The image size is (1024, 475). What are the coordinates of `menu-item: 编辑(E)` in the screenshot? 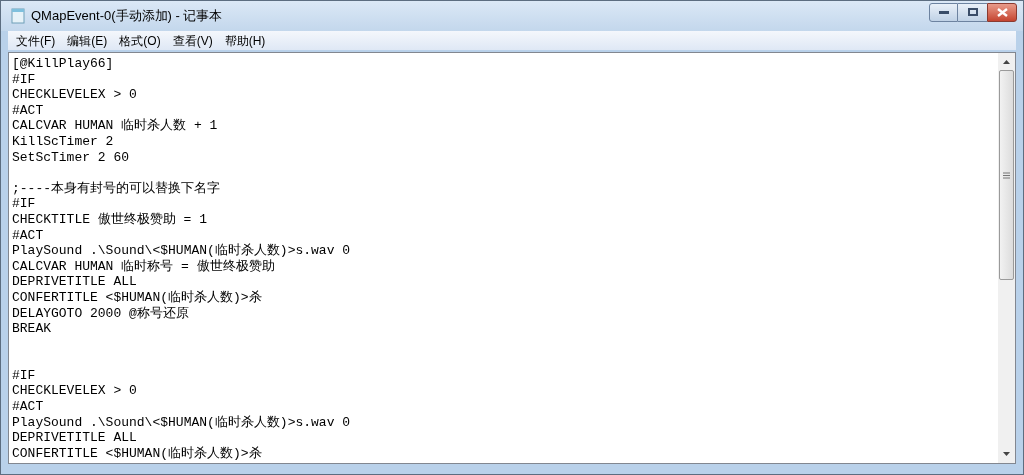 It's located at (87, 40).